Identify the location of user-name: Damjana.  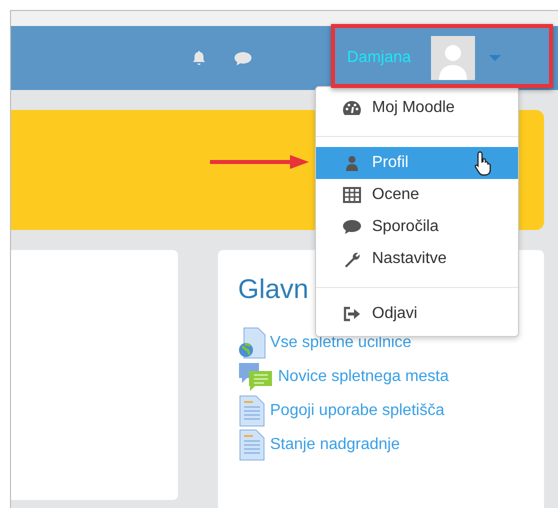
(379, 58).